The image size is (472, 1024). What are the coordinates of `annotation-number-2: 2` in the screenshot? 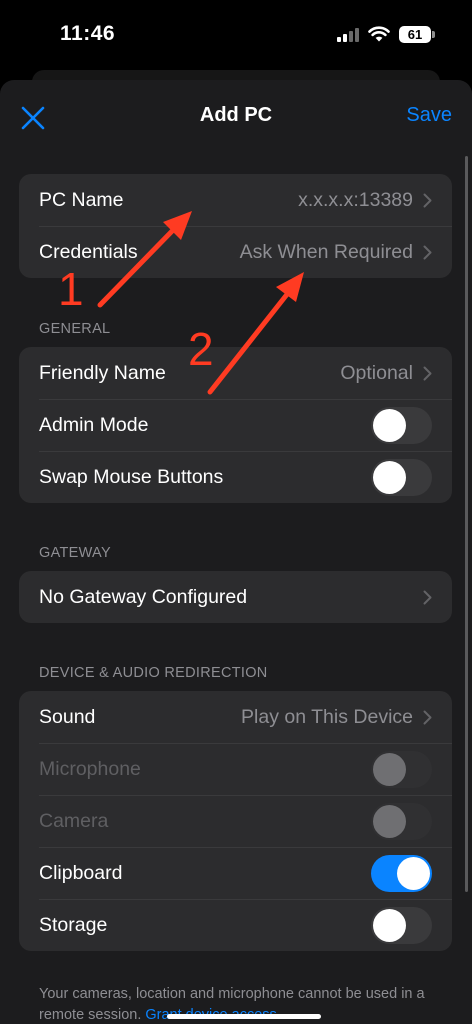 It's located at (201, 349).